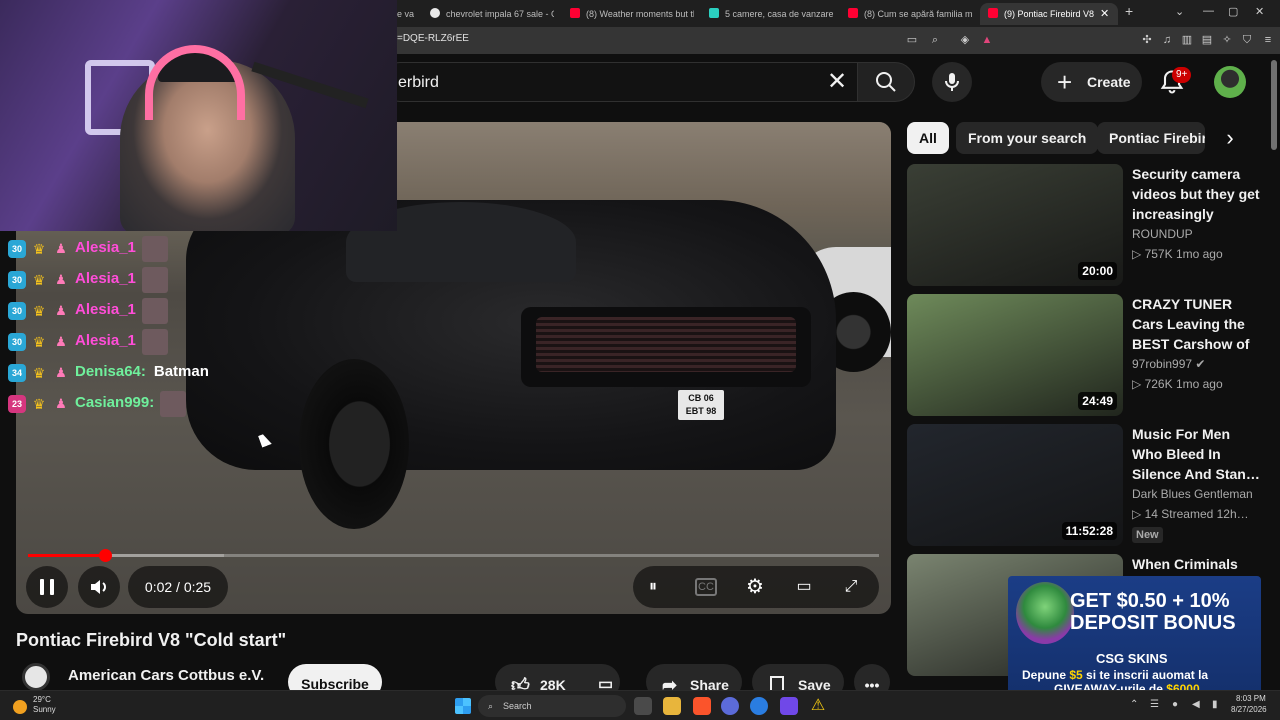 This screenshot has width=1280, height=720. Describe the element at coordinates (39, 311) in the screenshot. I see `crown-icon: ♛` at that location.